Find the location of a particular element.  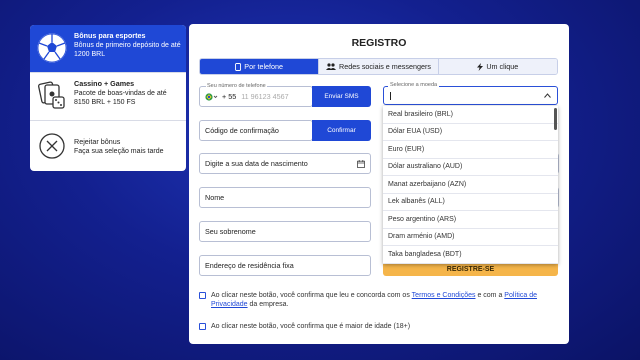

tab-label: Um clique is located at coordinates (502, 66).